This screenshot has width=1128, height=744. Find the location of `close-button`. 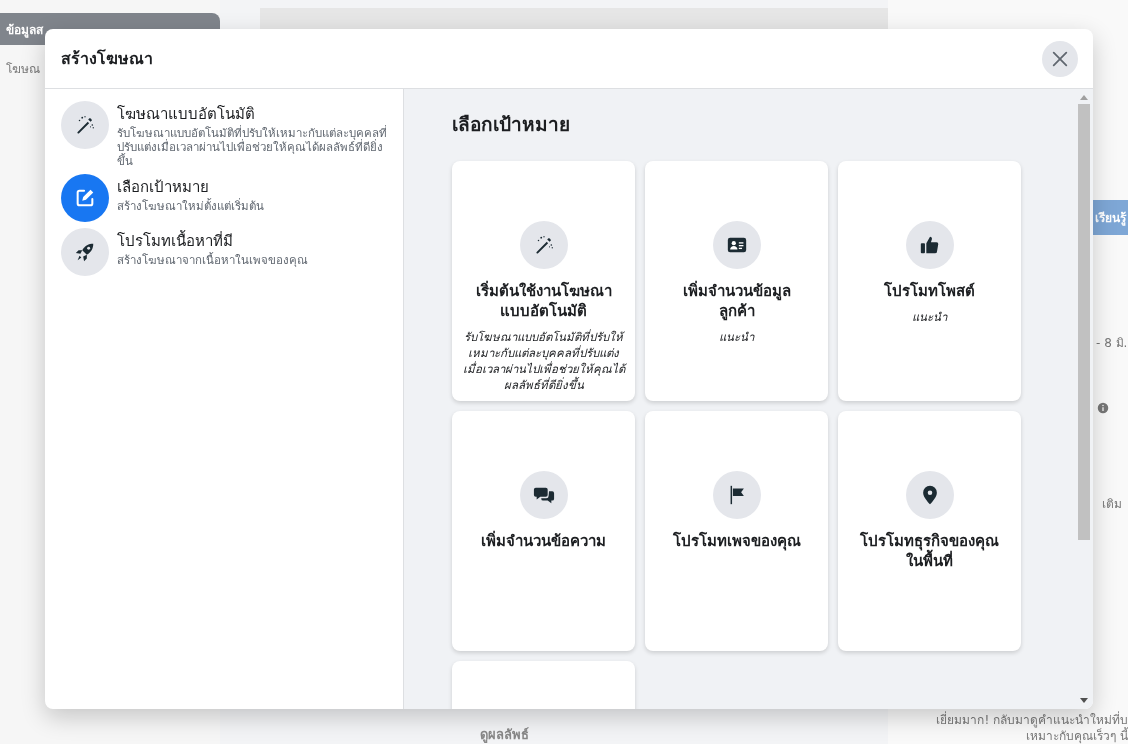

close-button is located at coordinates (1060, 58).